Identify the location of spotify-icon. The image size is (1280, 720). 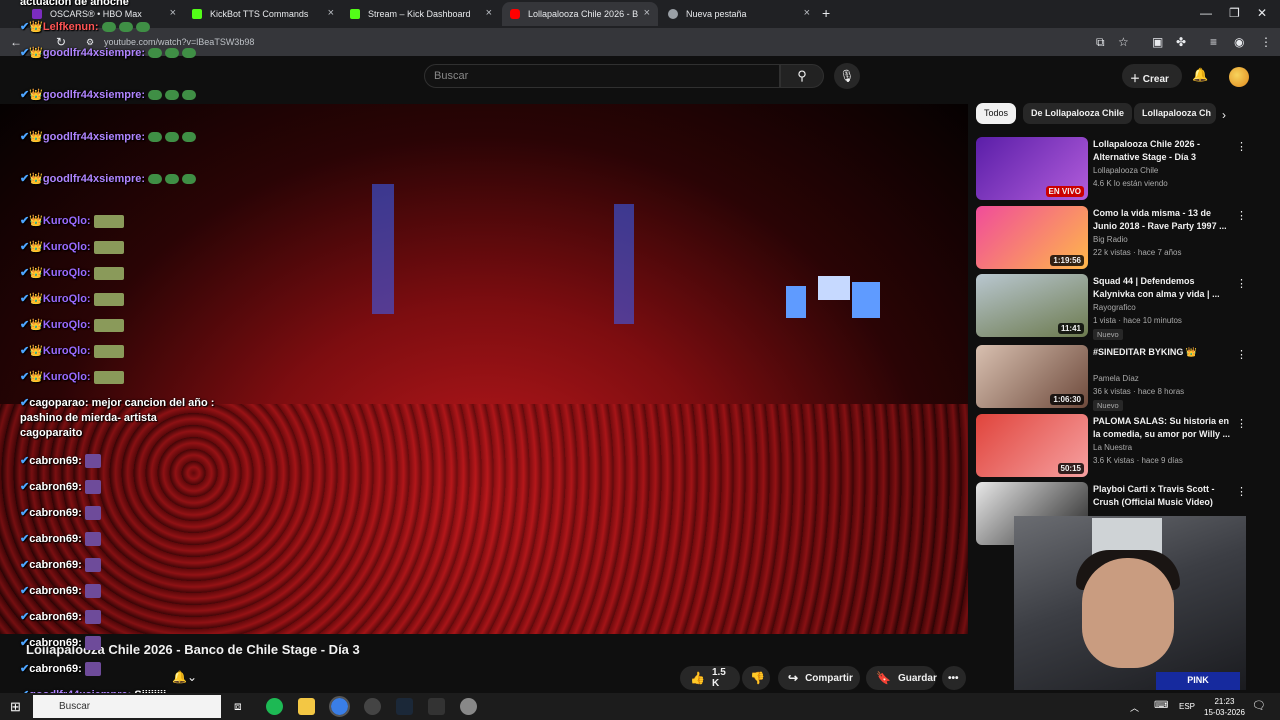
(274, 706).